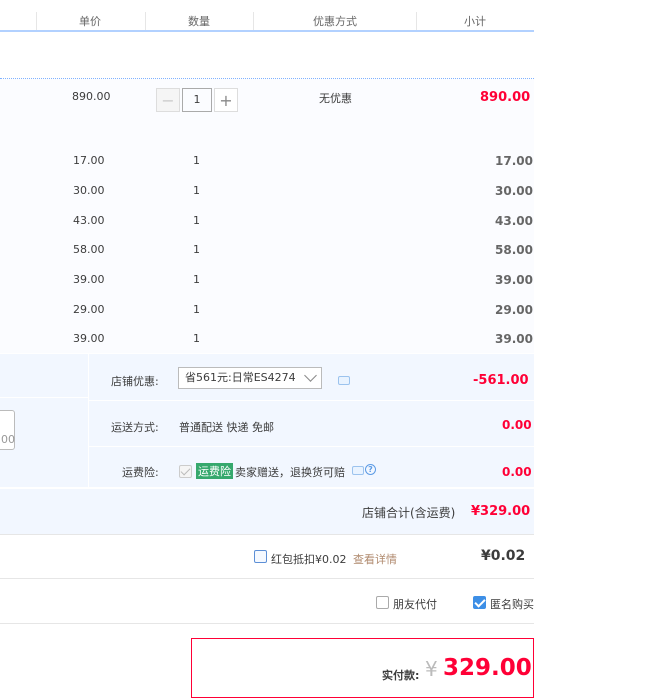 Image resolution: width=656 pixels, height=698 pixels. I want to click on sub-item-subtotal: 43.00, so click(514, 221).